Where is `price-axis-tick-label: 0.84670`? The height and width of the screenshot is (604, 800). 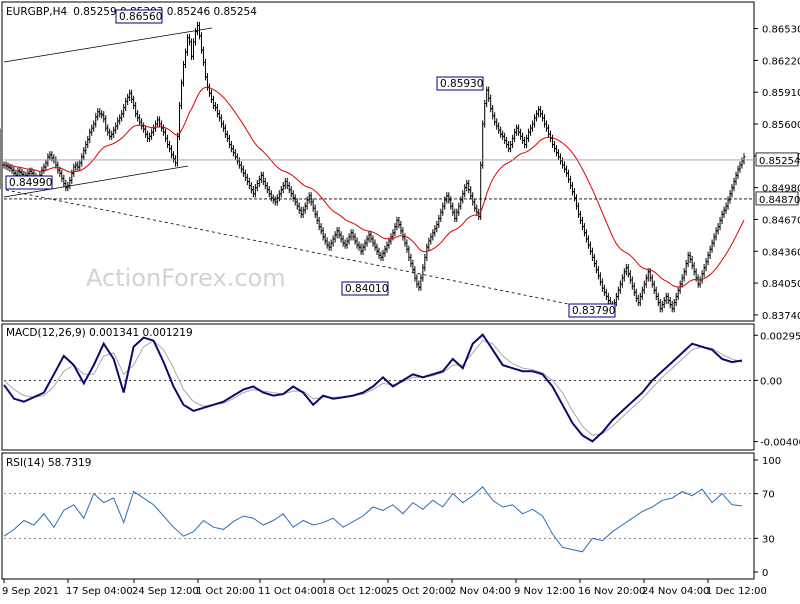
price-axis-tick-label: 0.84670 is located at coordinates (781, 220).